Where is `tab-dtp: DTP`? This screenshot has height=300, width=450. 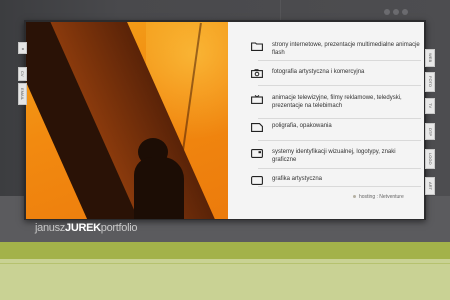 tab-dtp: DTP is located at coordinates (430, 131).